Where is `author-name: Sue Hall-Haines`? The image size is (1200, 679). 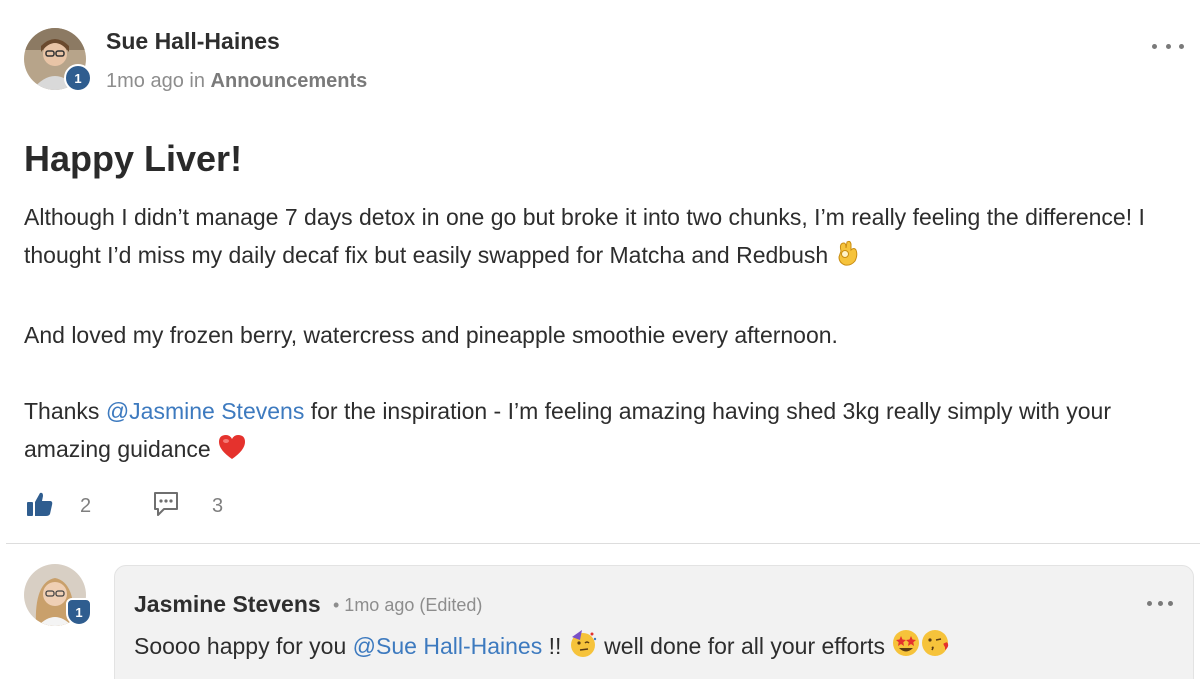
author-name: Sue Hall-Haines is located at coordinates (193, 41).